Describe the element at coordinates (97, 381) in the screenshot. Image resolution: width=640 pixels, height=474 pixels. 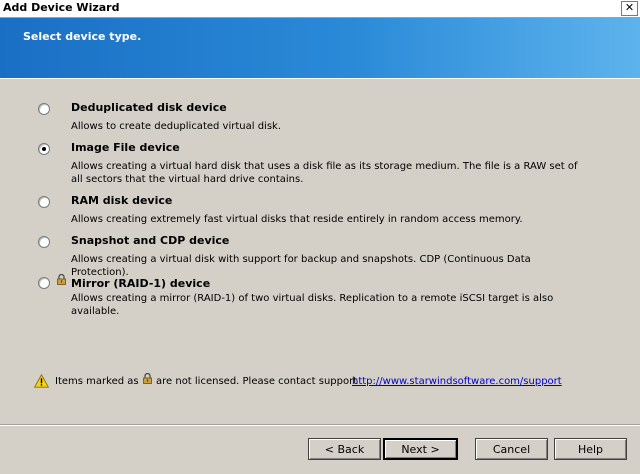
I see `note-text-prefix: Items marked as` at that location.